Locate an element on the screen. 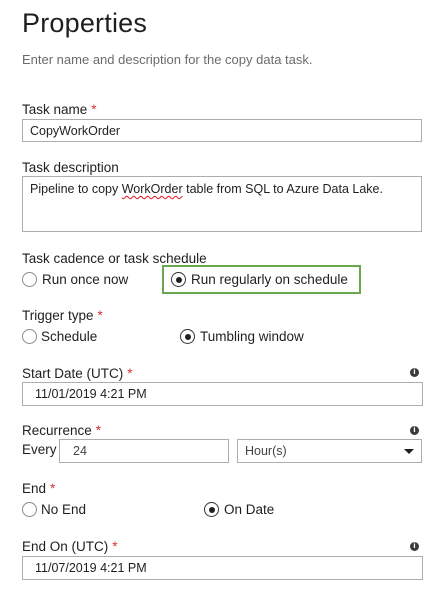  description-text-1: Pipeline to copy is located at coordinates (76, 189).